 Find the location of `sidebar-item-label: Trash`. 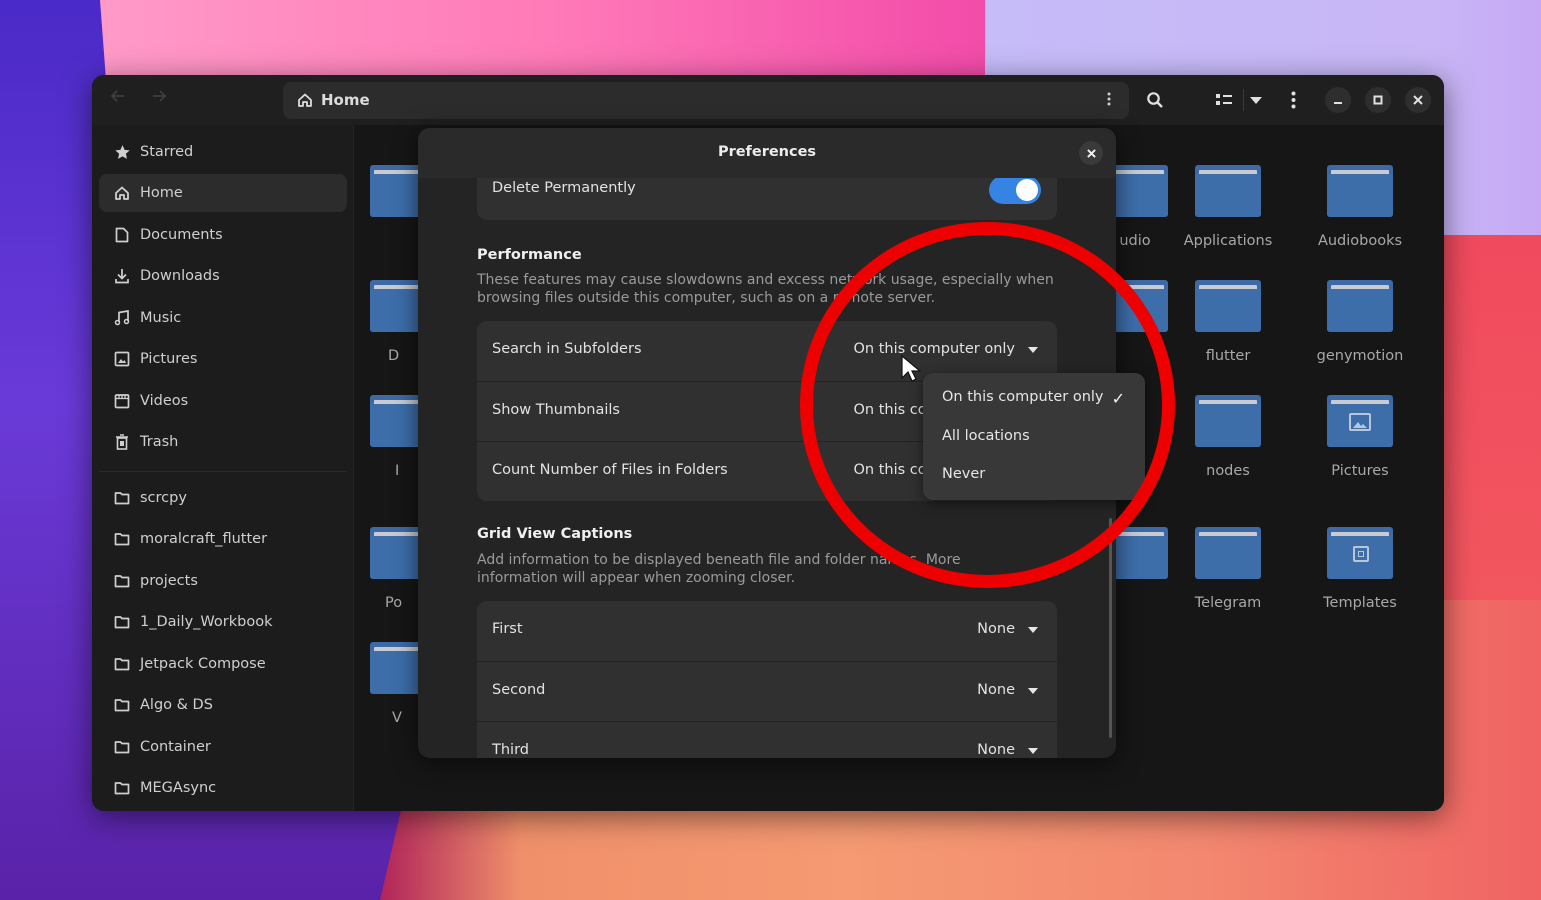

sidebar-item-label: Trash is located at coordinates (159, 442).